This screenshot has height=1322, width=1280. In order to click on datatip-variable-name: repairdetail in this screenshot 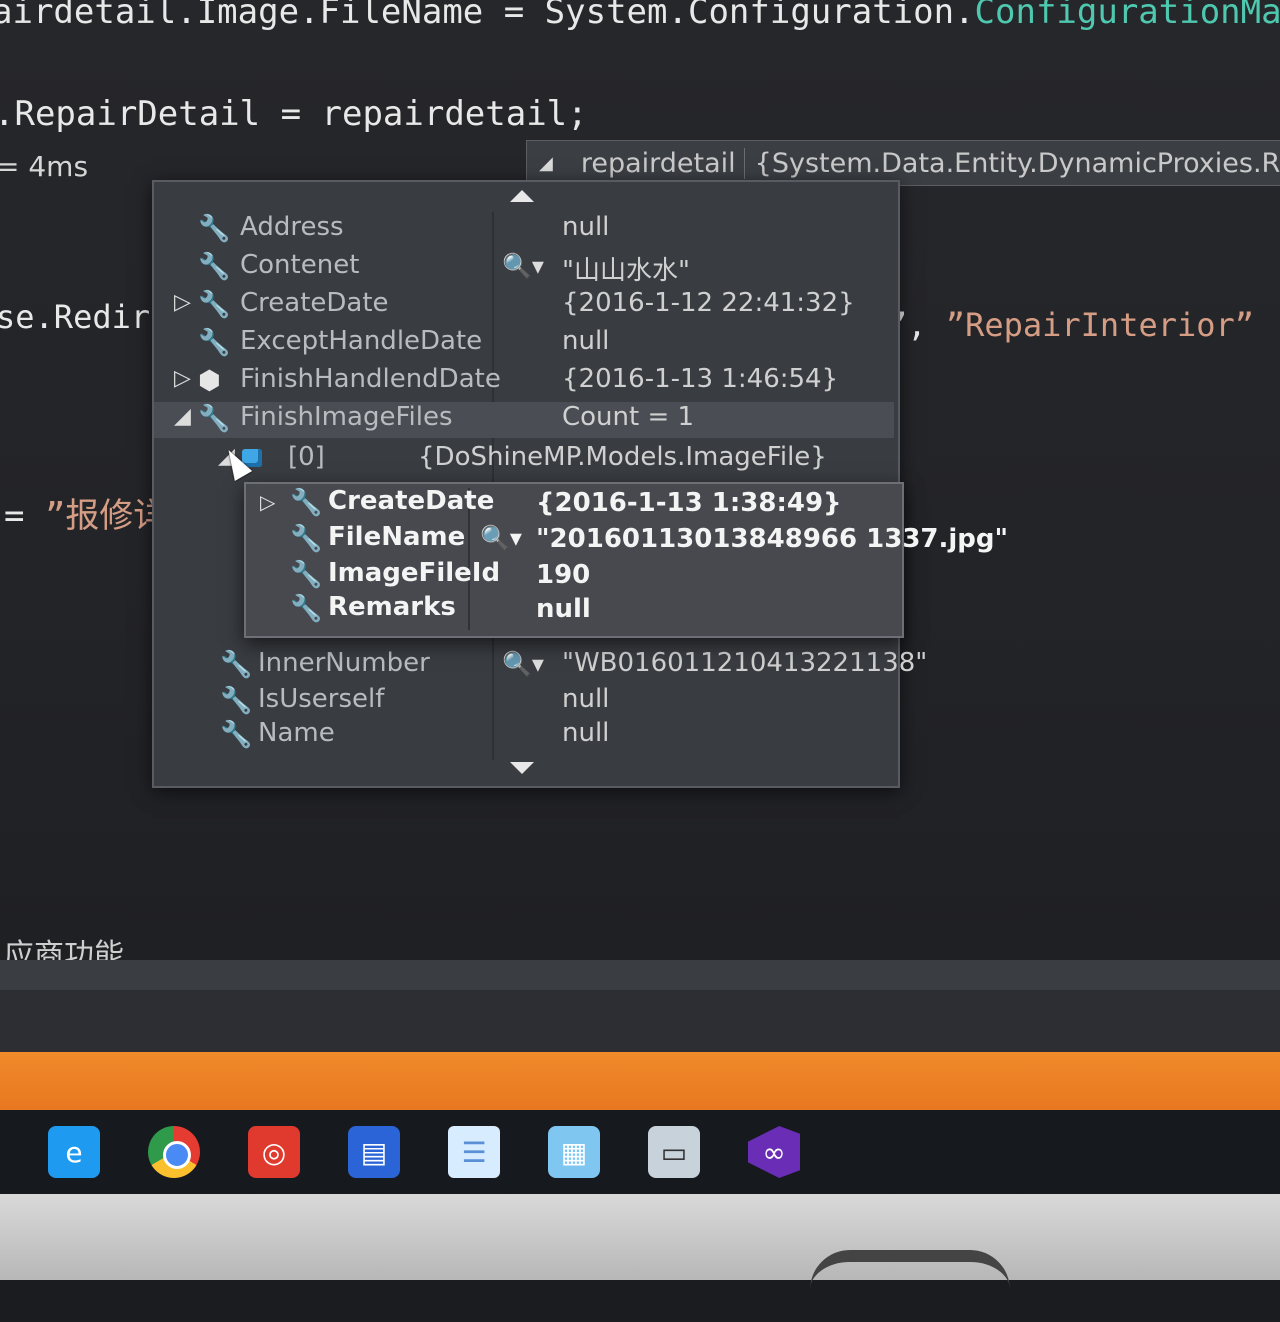, I will do `click(663, 163)`.